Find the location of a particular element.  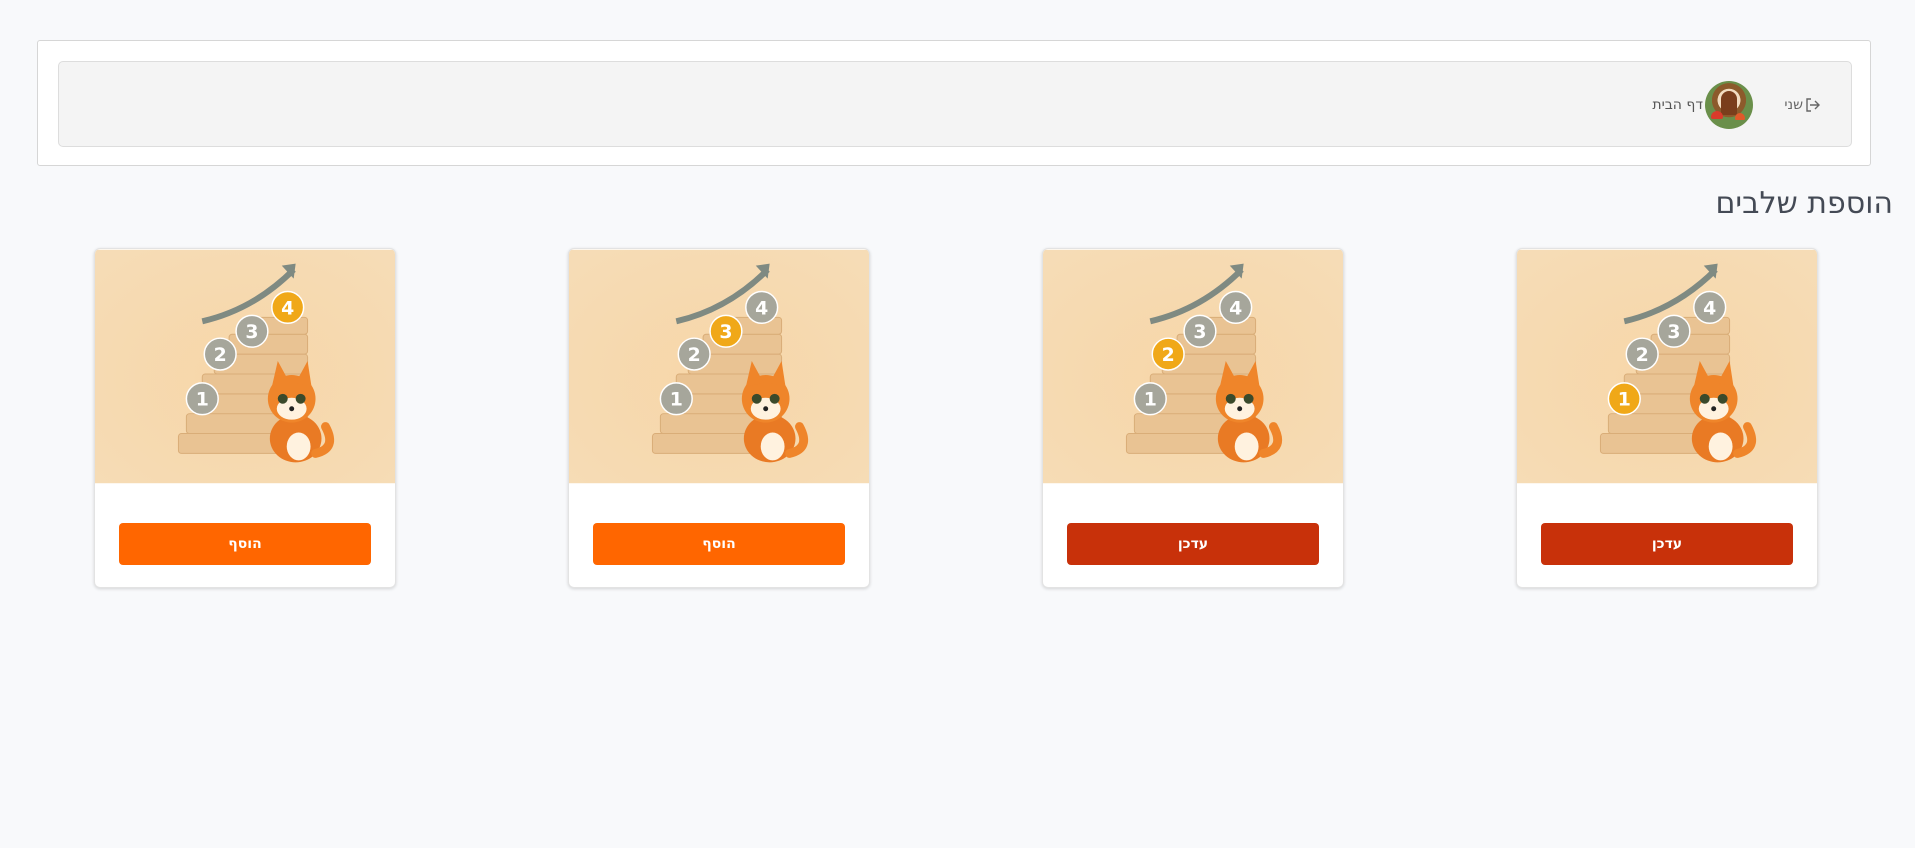

navbar-inner: שני דף הבית is located at coordinates (955, 104).